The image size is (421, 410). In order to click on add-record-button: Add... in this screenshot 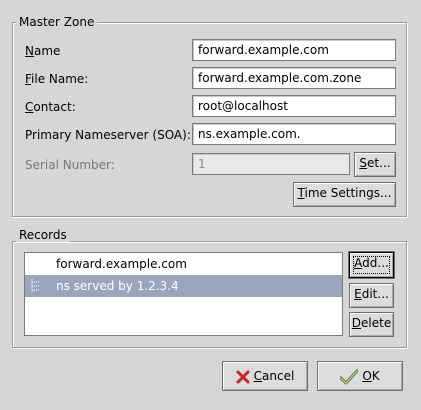, I will do `click(371, 265)`.